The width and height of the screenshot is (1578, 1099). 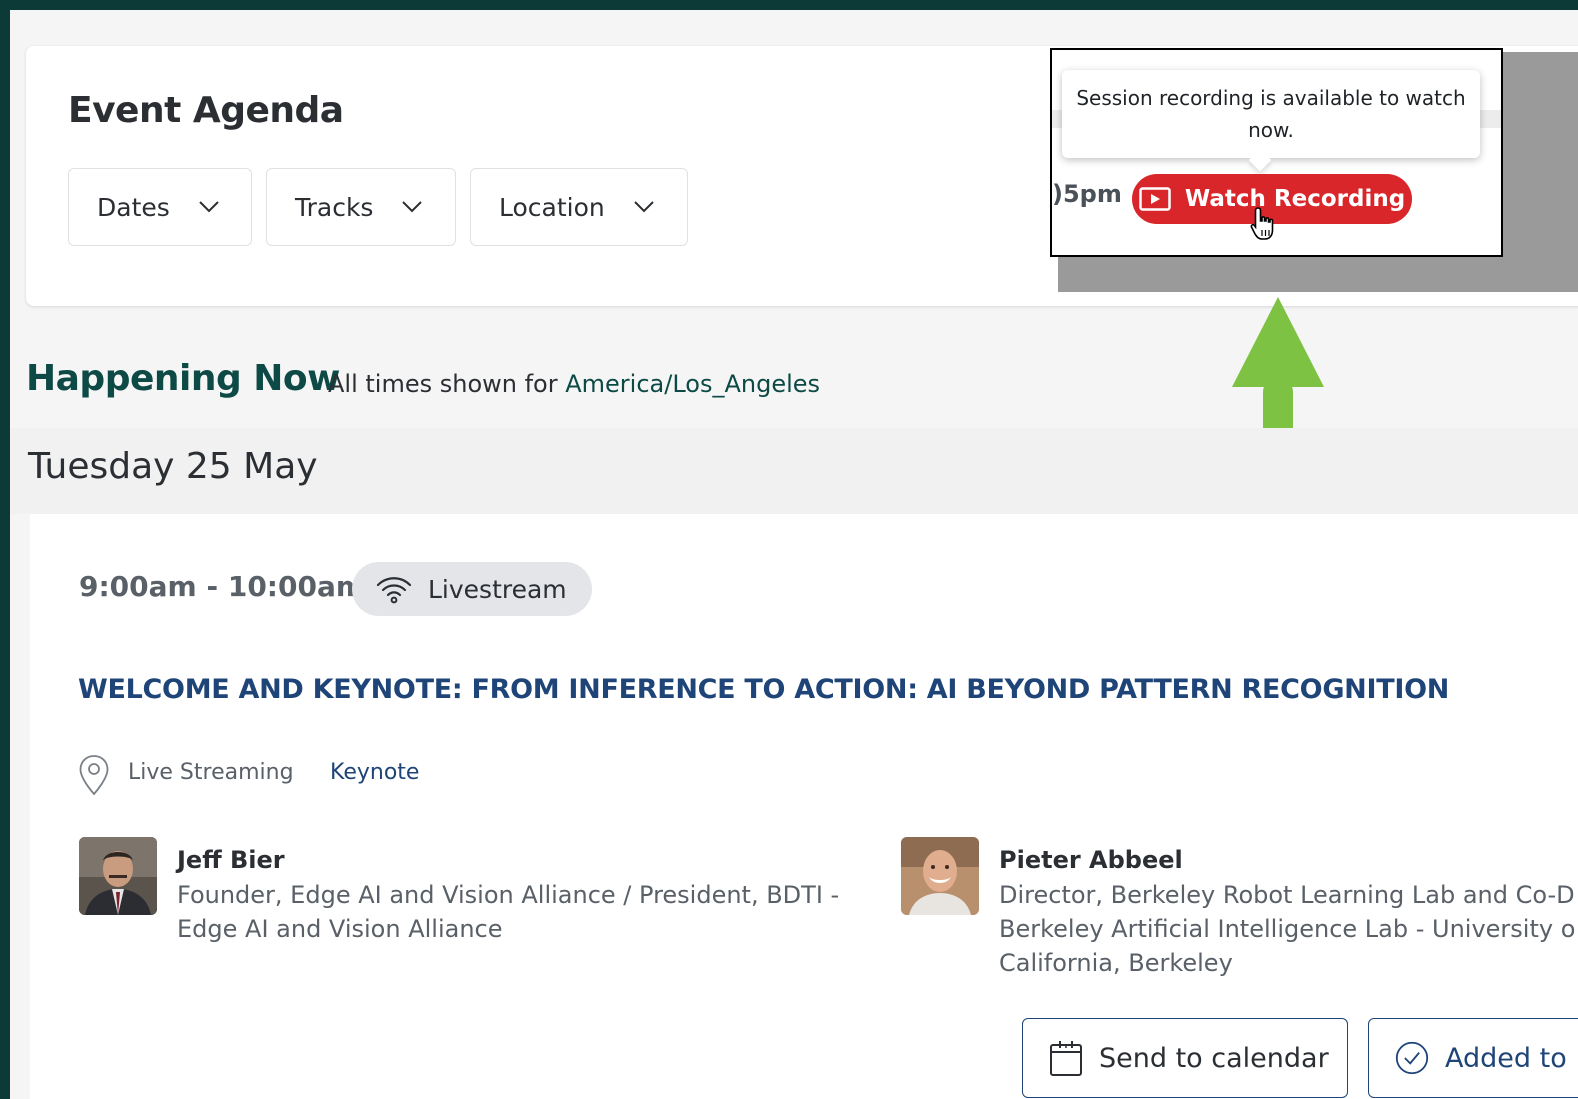 What do you see at coordinates (1155, 199) in the screenshot?
I see `play-icon` at bounding box center [1155, 199].